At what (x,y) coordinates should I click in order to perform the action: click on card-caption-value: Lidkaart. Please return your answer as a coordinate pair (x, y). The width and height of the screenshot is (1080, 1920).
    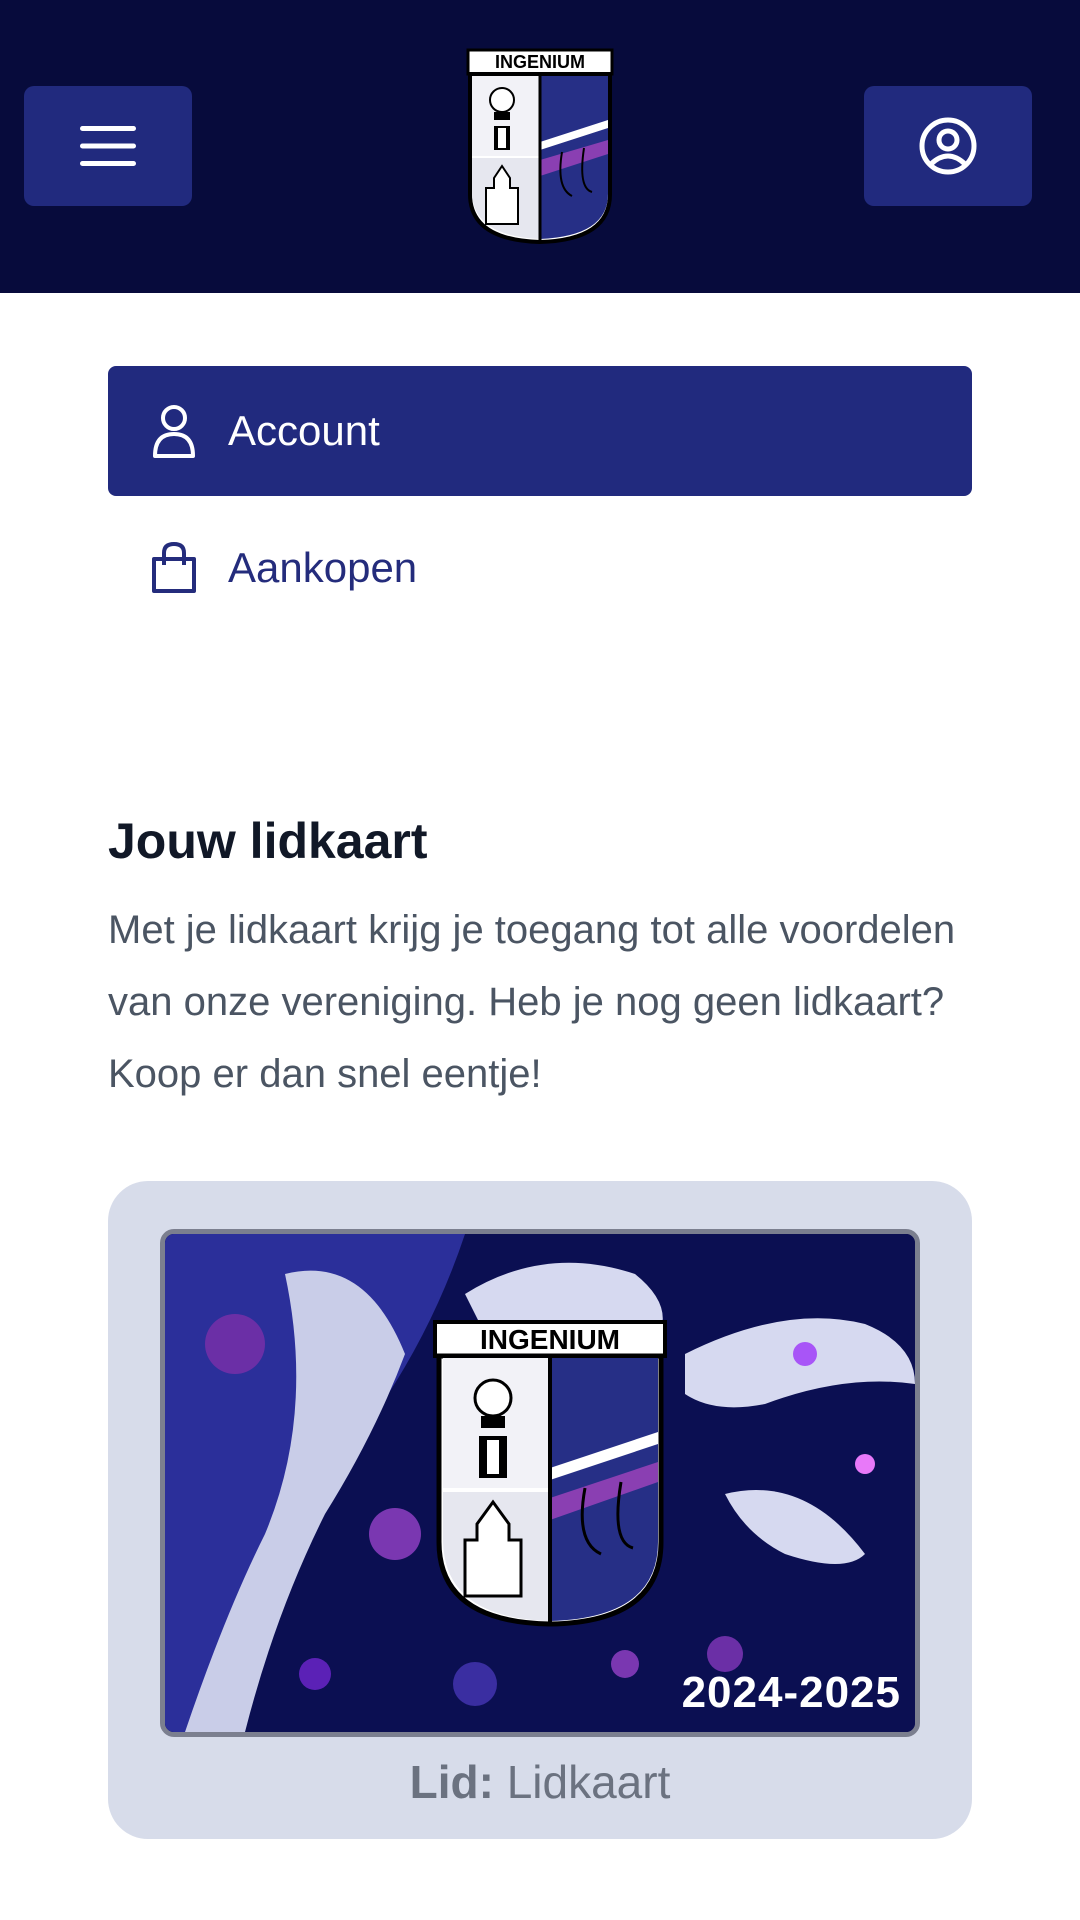
    Looking at the image, I should click on (588, 1782).